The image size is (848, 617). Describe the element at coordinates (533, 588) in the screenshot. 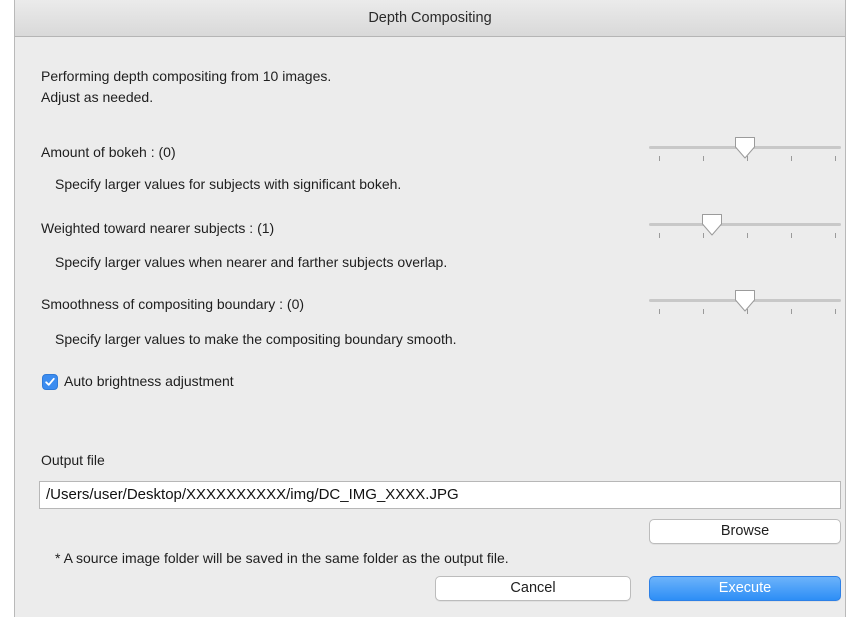

I see `cancel-button: Cancel` at that location.